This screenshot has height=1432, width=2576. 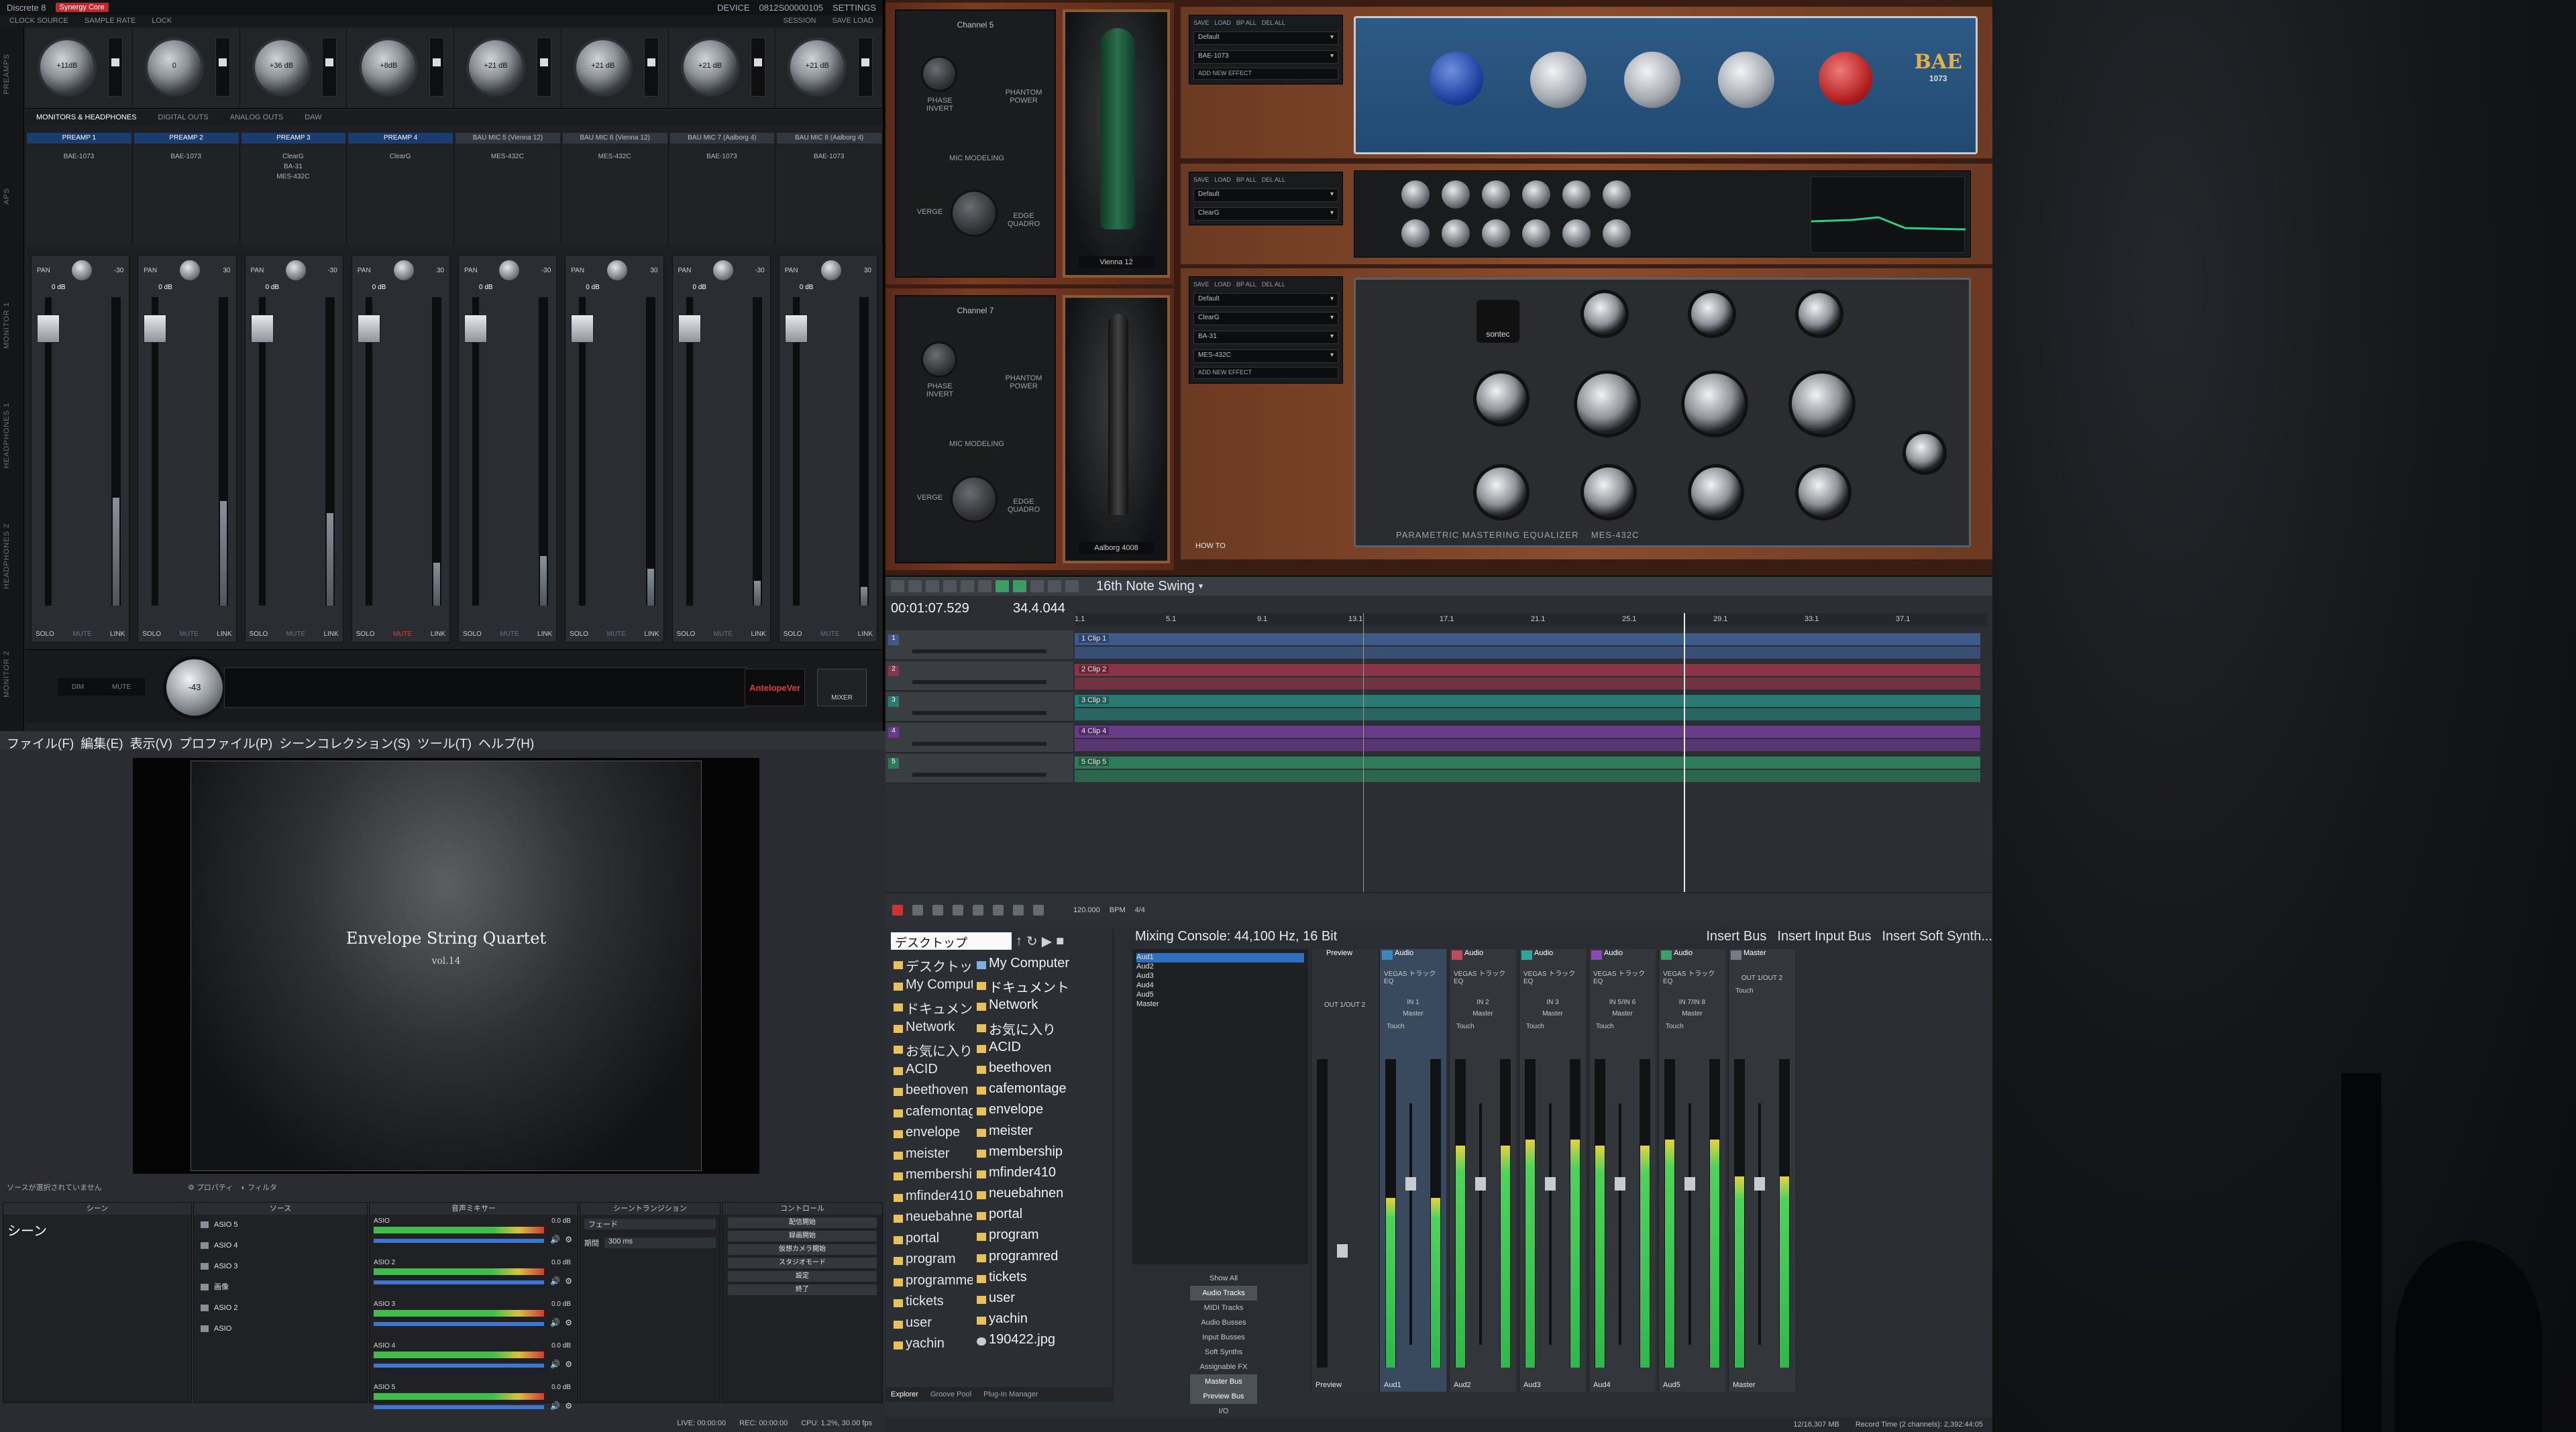 I want to click on channel-name: PREAMP 4, so click(x=400, y=138).